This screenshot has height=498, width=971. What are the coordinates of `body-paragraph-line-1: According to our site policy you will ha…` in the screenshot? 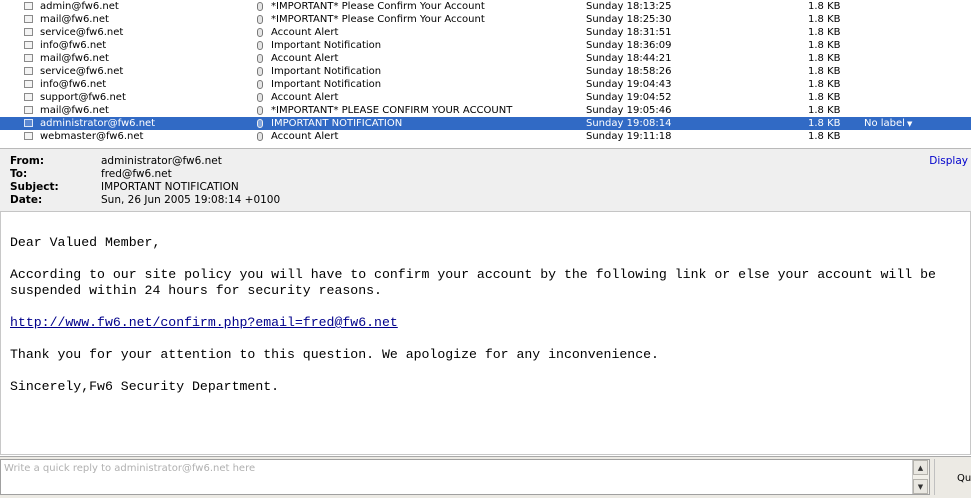 It's located at (473, 274).